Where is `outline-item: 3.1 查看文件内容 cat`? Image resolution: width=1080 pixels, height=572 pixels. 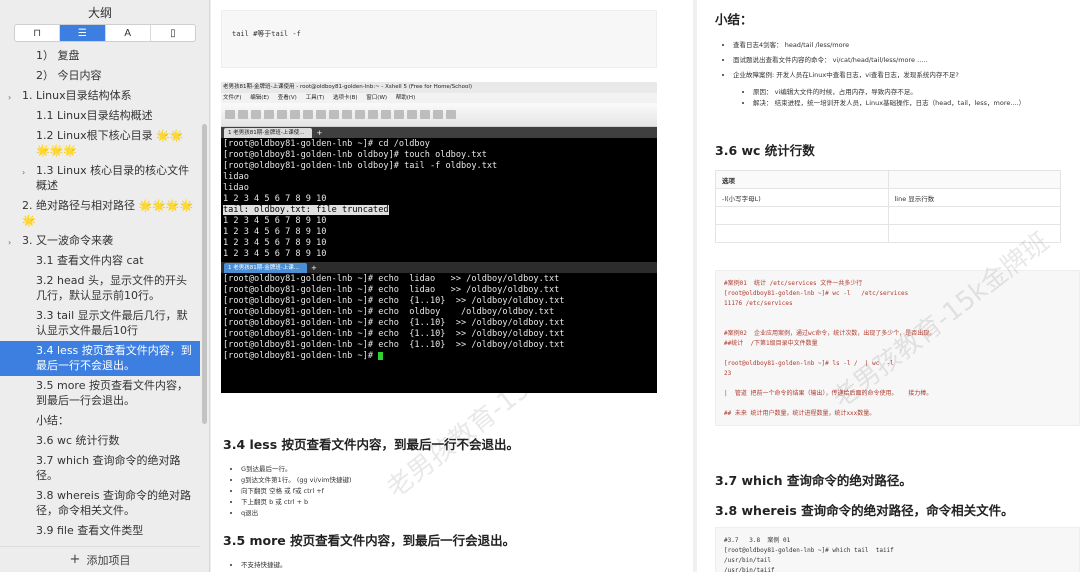
outline-item: 3.1 查看文件内容 cat is located at coordinates (100, 261).